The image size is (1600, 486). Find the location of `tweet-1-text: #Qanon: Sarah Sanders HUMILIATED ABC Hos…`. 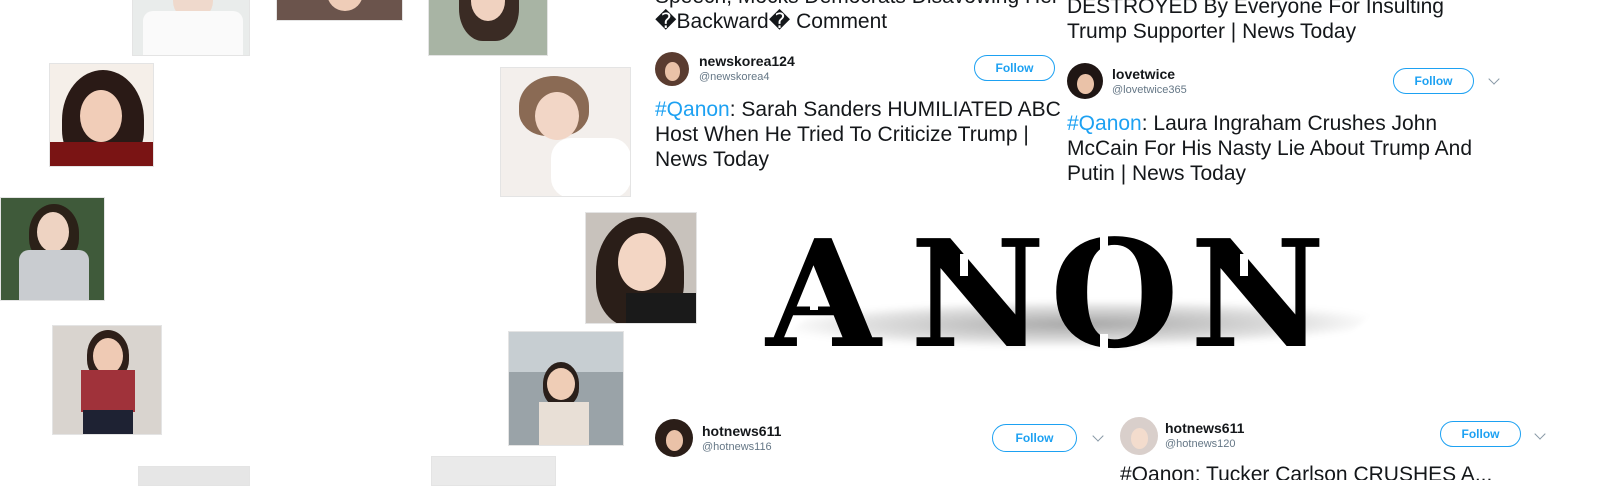

tweet-1-text: #Qanon: Sarah Sanders HUMILIATED ABC Hos… is located at coordinates (860, 134).